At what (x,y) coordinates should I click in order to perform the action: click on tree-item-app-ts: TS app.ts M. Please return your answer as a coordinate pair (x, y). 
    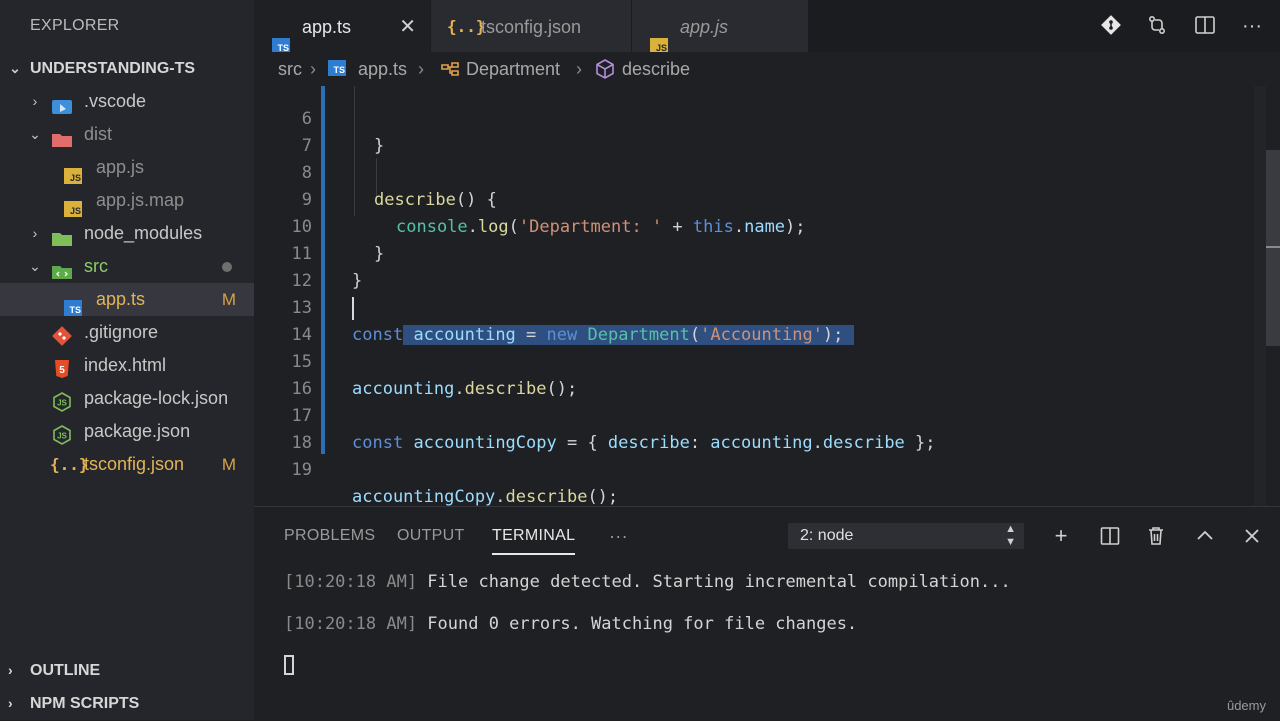
    Looking at the image, I should click on (127, 299).